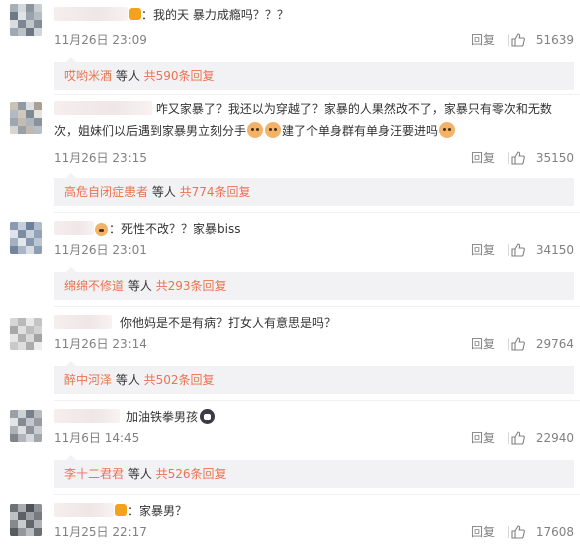  I want to click on reply-preview: 李十二君君 等人 共526条回复, so click(314, 471).